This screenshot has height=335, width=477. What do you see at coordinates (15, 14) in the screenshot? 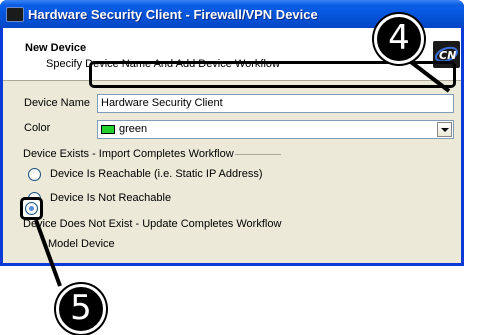
I see `app-icon` at bounding box center [15, 14].